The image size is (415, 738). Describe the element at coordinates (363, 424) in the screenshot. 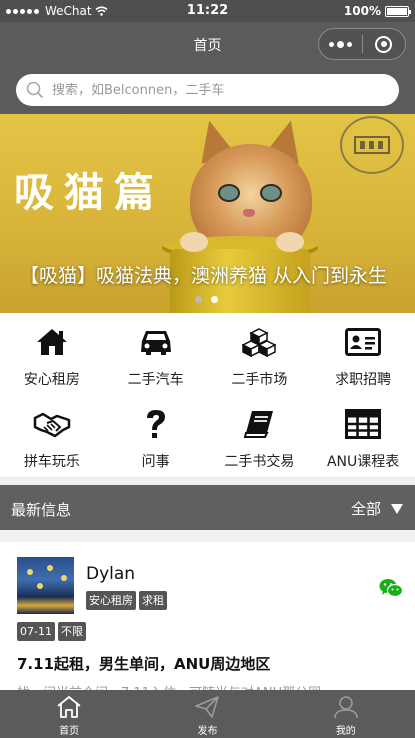

I see `table-icon` at that location.